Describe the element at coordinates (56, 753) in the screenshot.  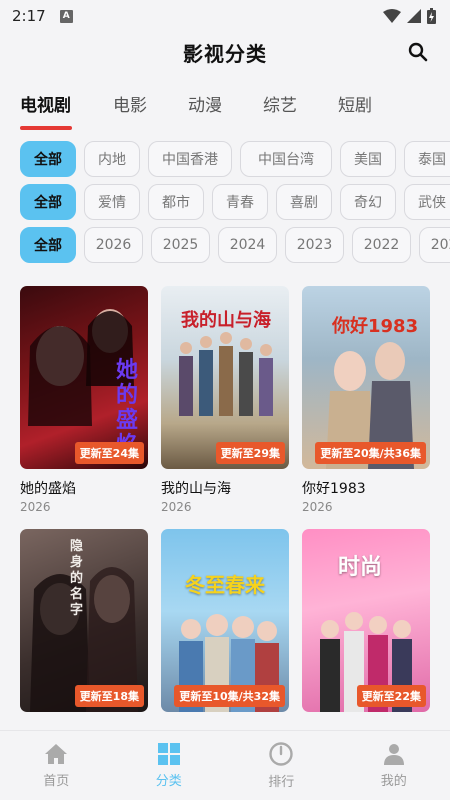
I see `home-icon` at that location.